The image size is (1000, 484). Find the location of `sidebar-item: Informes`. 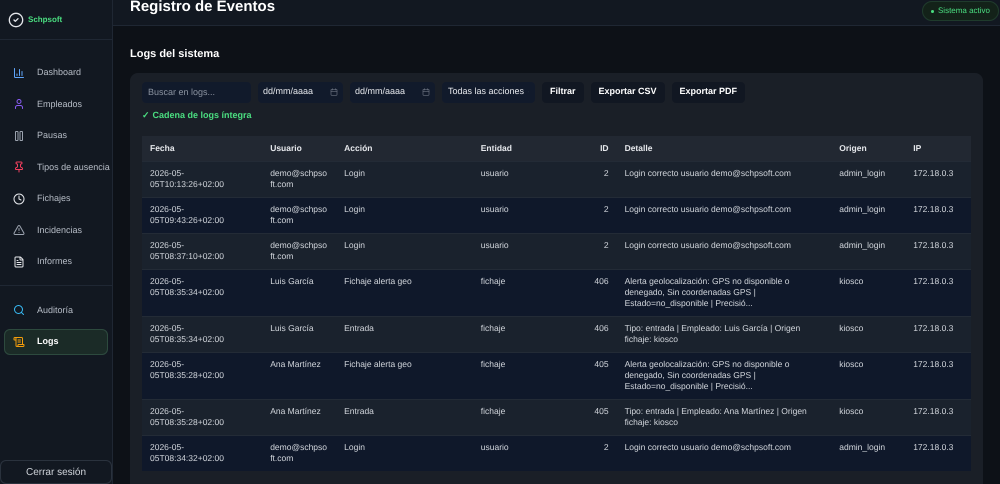

sidebar-item: Informes is located at coordinates (56, 261).